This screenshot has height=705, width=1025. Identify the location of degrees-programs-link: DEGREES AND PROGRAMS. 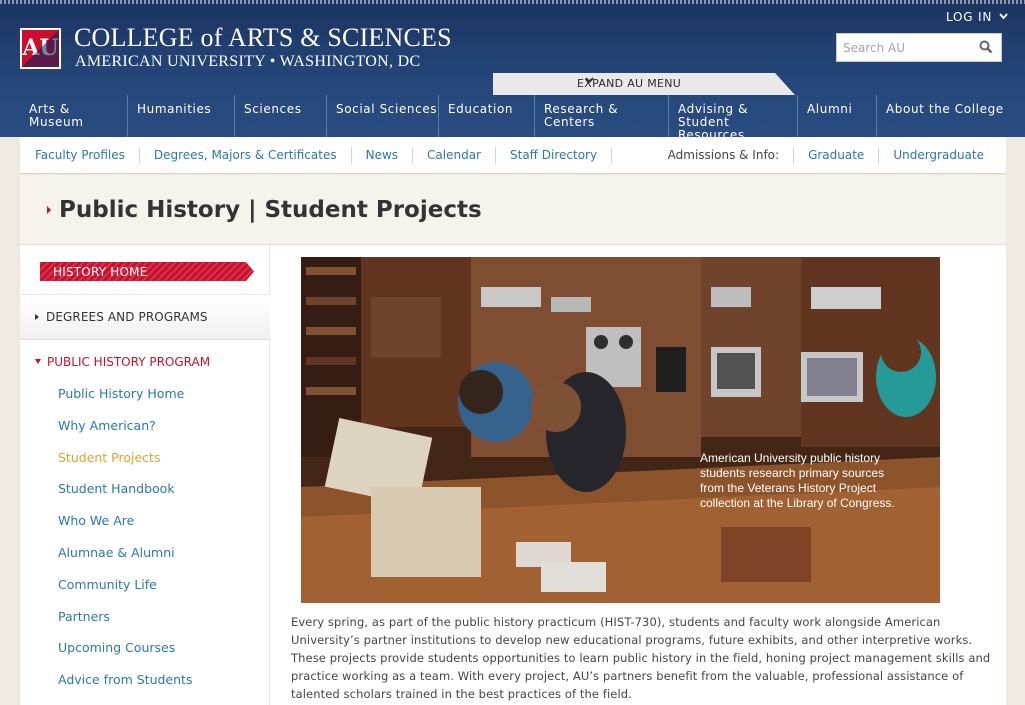
(121, 317).